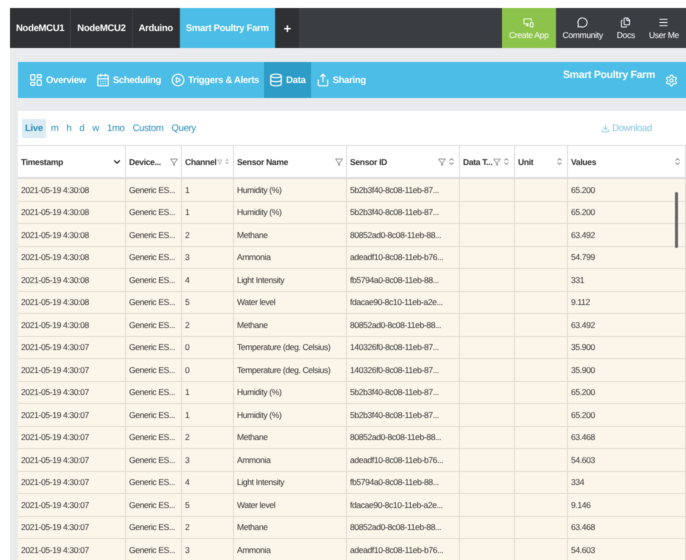 This screenshot has height=560, width=686. What do you see at coordinates (215, 80) in the screenshot?
I see `nav-tab: Triggers & Alerts` at bounding box center [215, 80].